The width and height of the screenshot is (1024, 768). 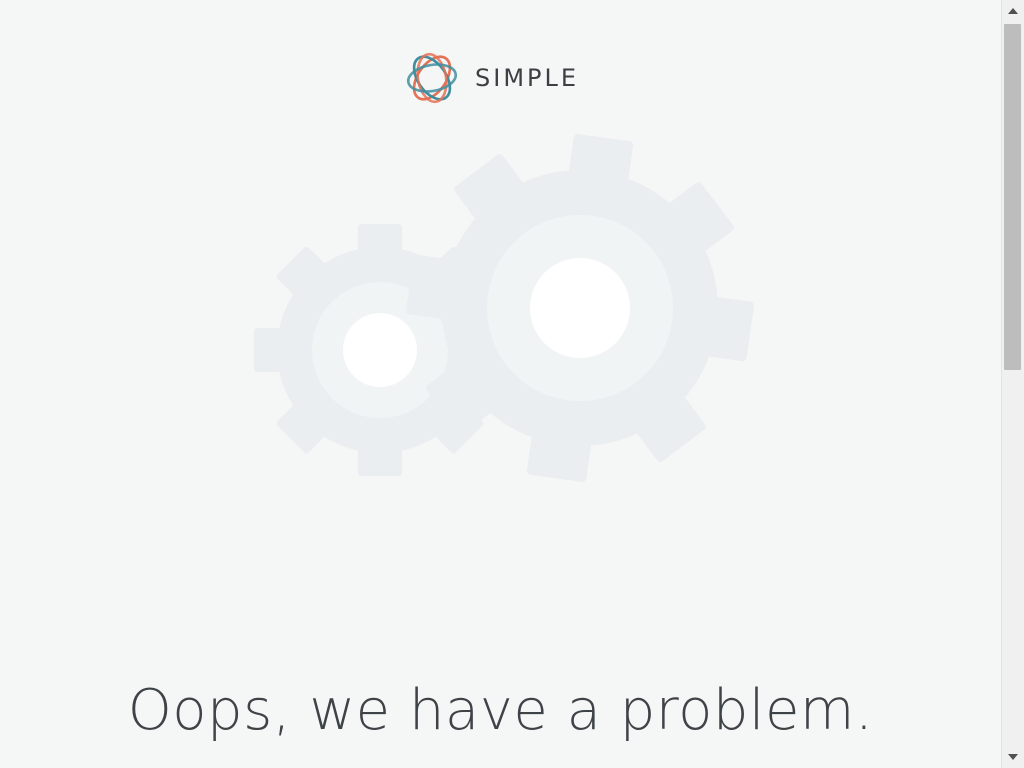 What do you see at coordinates (1012, 384) in the screenshot?
I see `vertical-scrollbar` at bounding box center [1012, 384].